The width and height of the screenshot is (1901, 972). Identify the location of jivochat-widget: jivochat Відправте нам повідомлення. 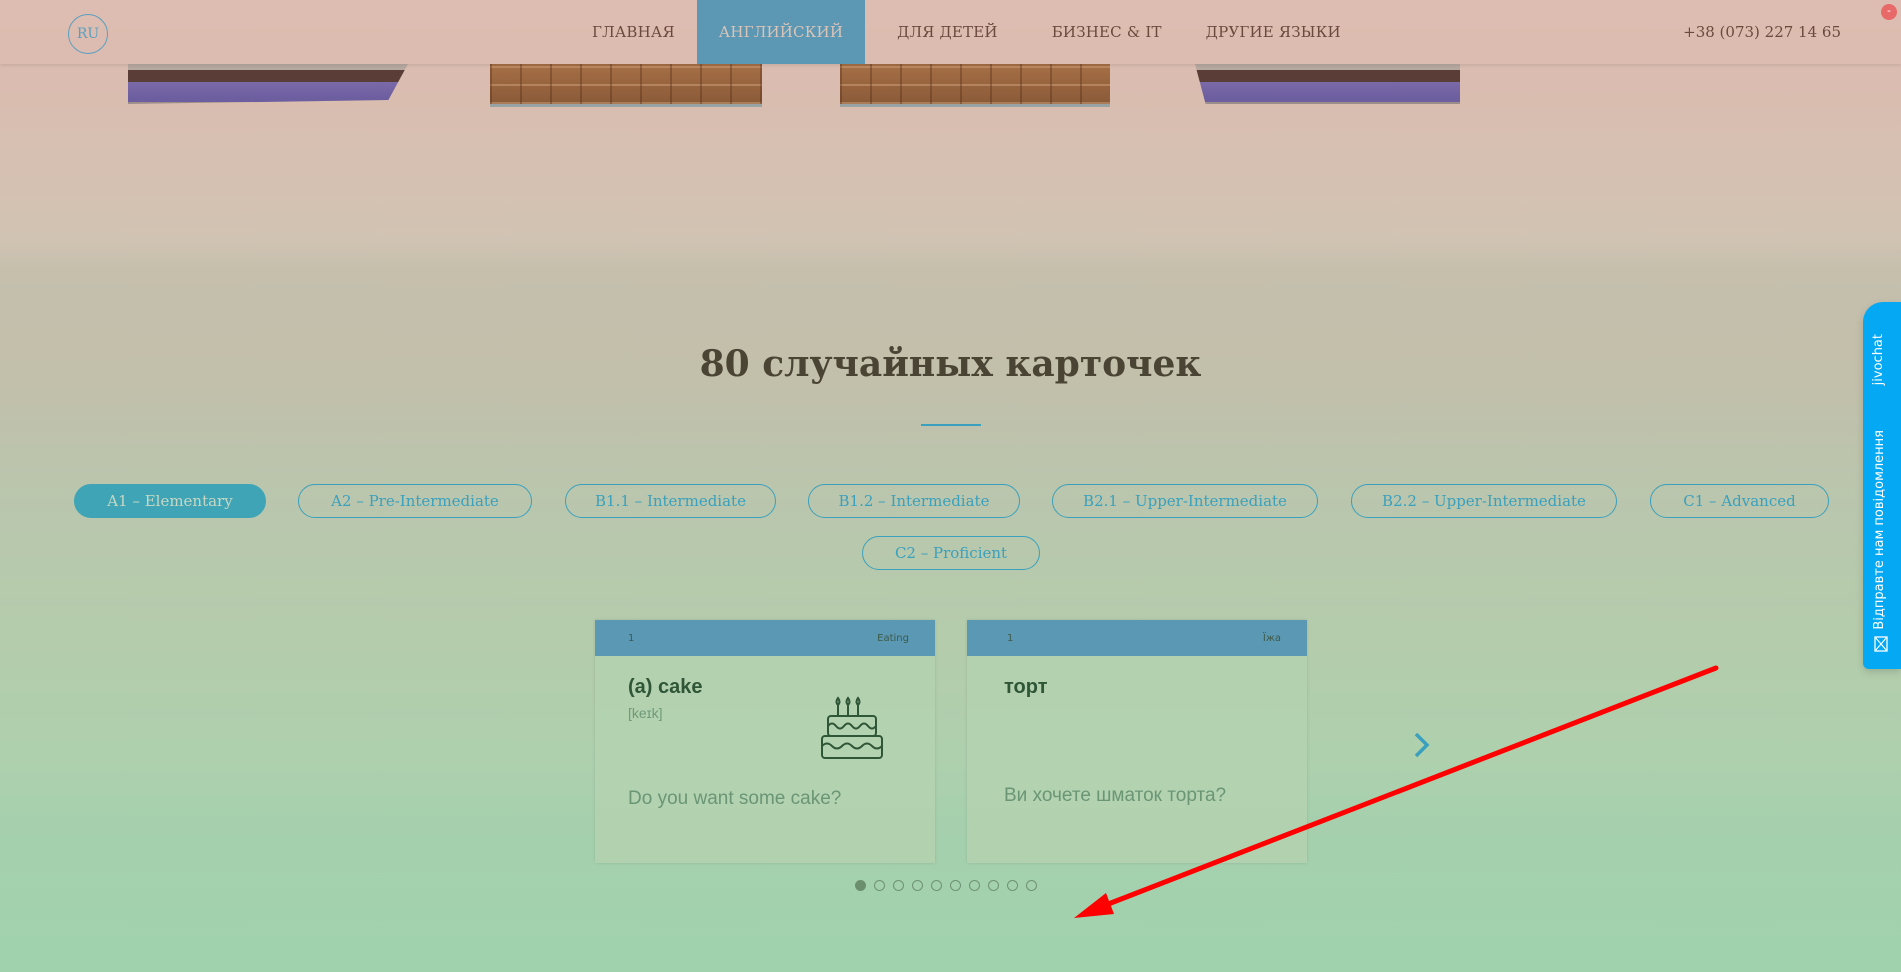
(1882, 485).